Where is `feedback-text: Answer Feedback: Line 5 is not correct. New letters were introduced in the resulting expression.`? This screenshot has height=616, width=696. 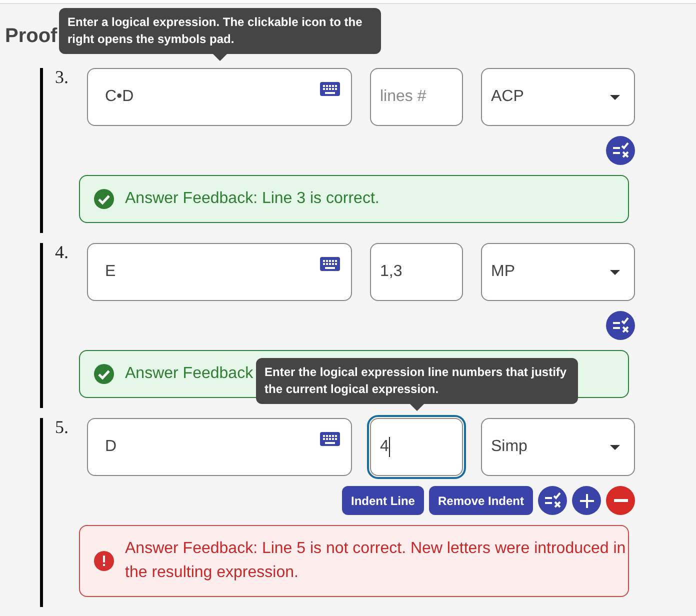 feedback-text: Answer Feedback: Line 5 is not correct. New letters were introduced in the resulting expression. is located at coordinates (375, 561).